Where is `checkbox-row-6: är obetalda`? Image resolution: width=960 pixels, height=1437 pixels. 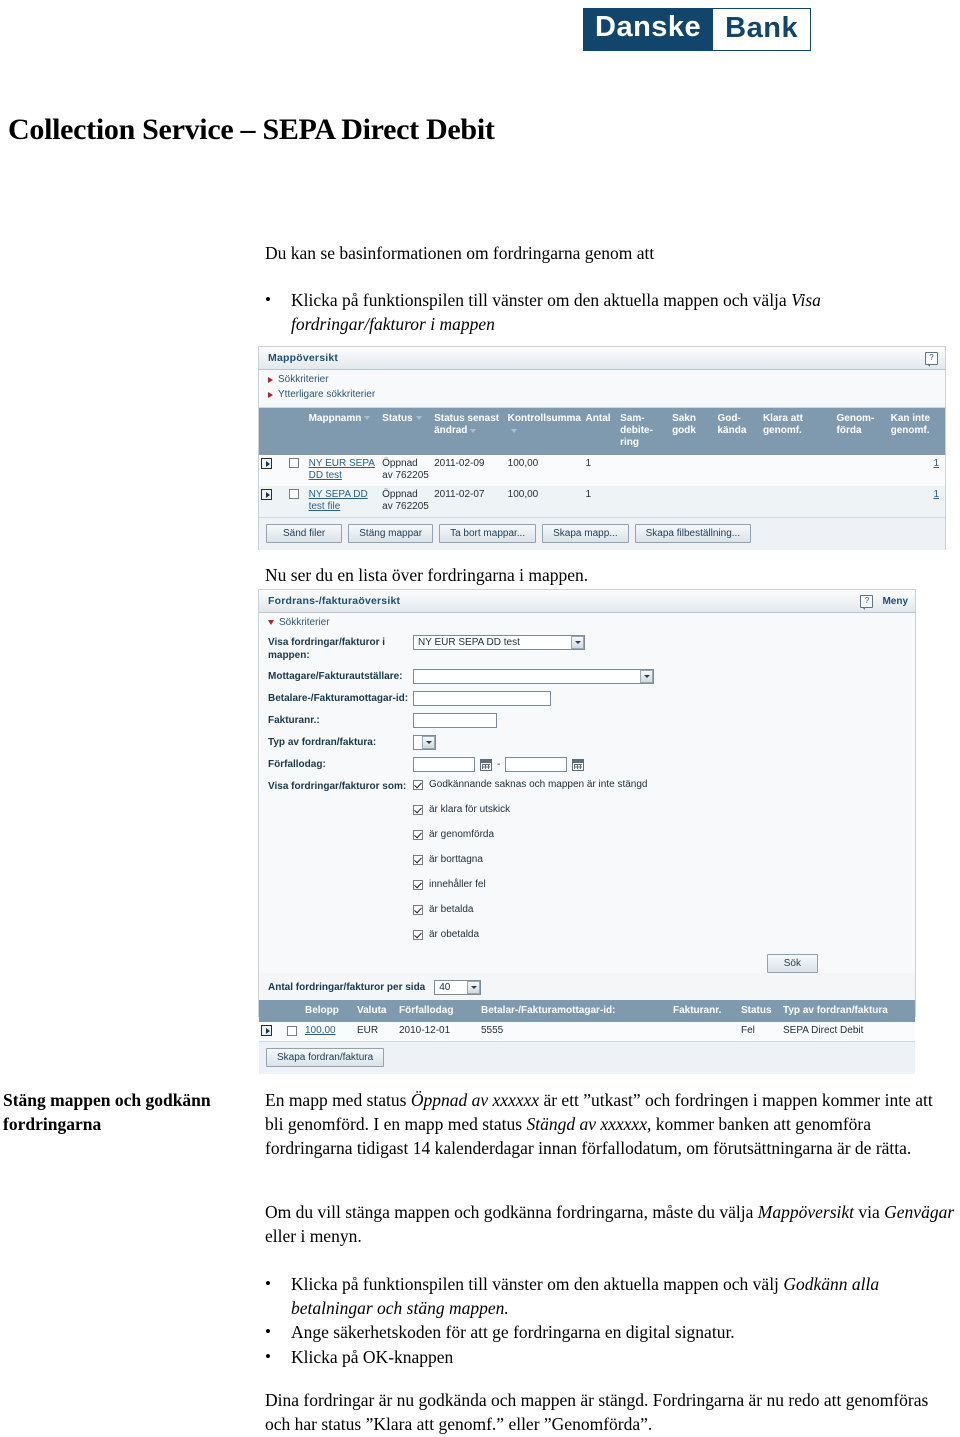 checkbox-row-6: är obetalda is located at coordinates (446, 934).